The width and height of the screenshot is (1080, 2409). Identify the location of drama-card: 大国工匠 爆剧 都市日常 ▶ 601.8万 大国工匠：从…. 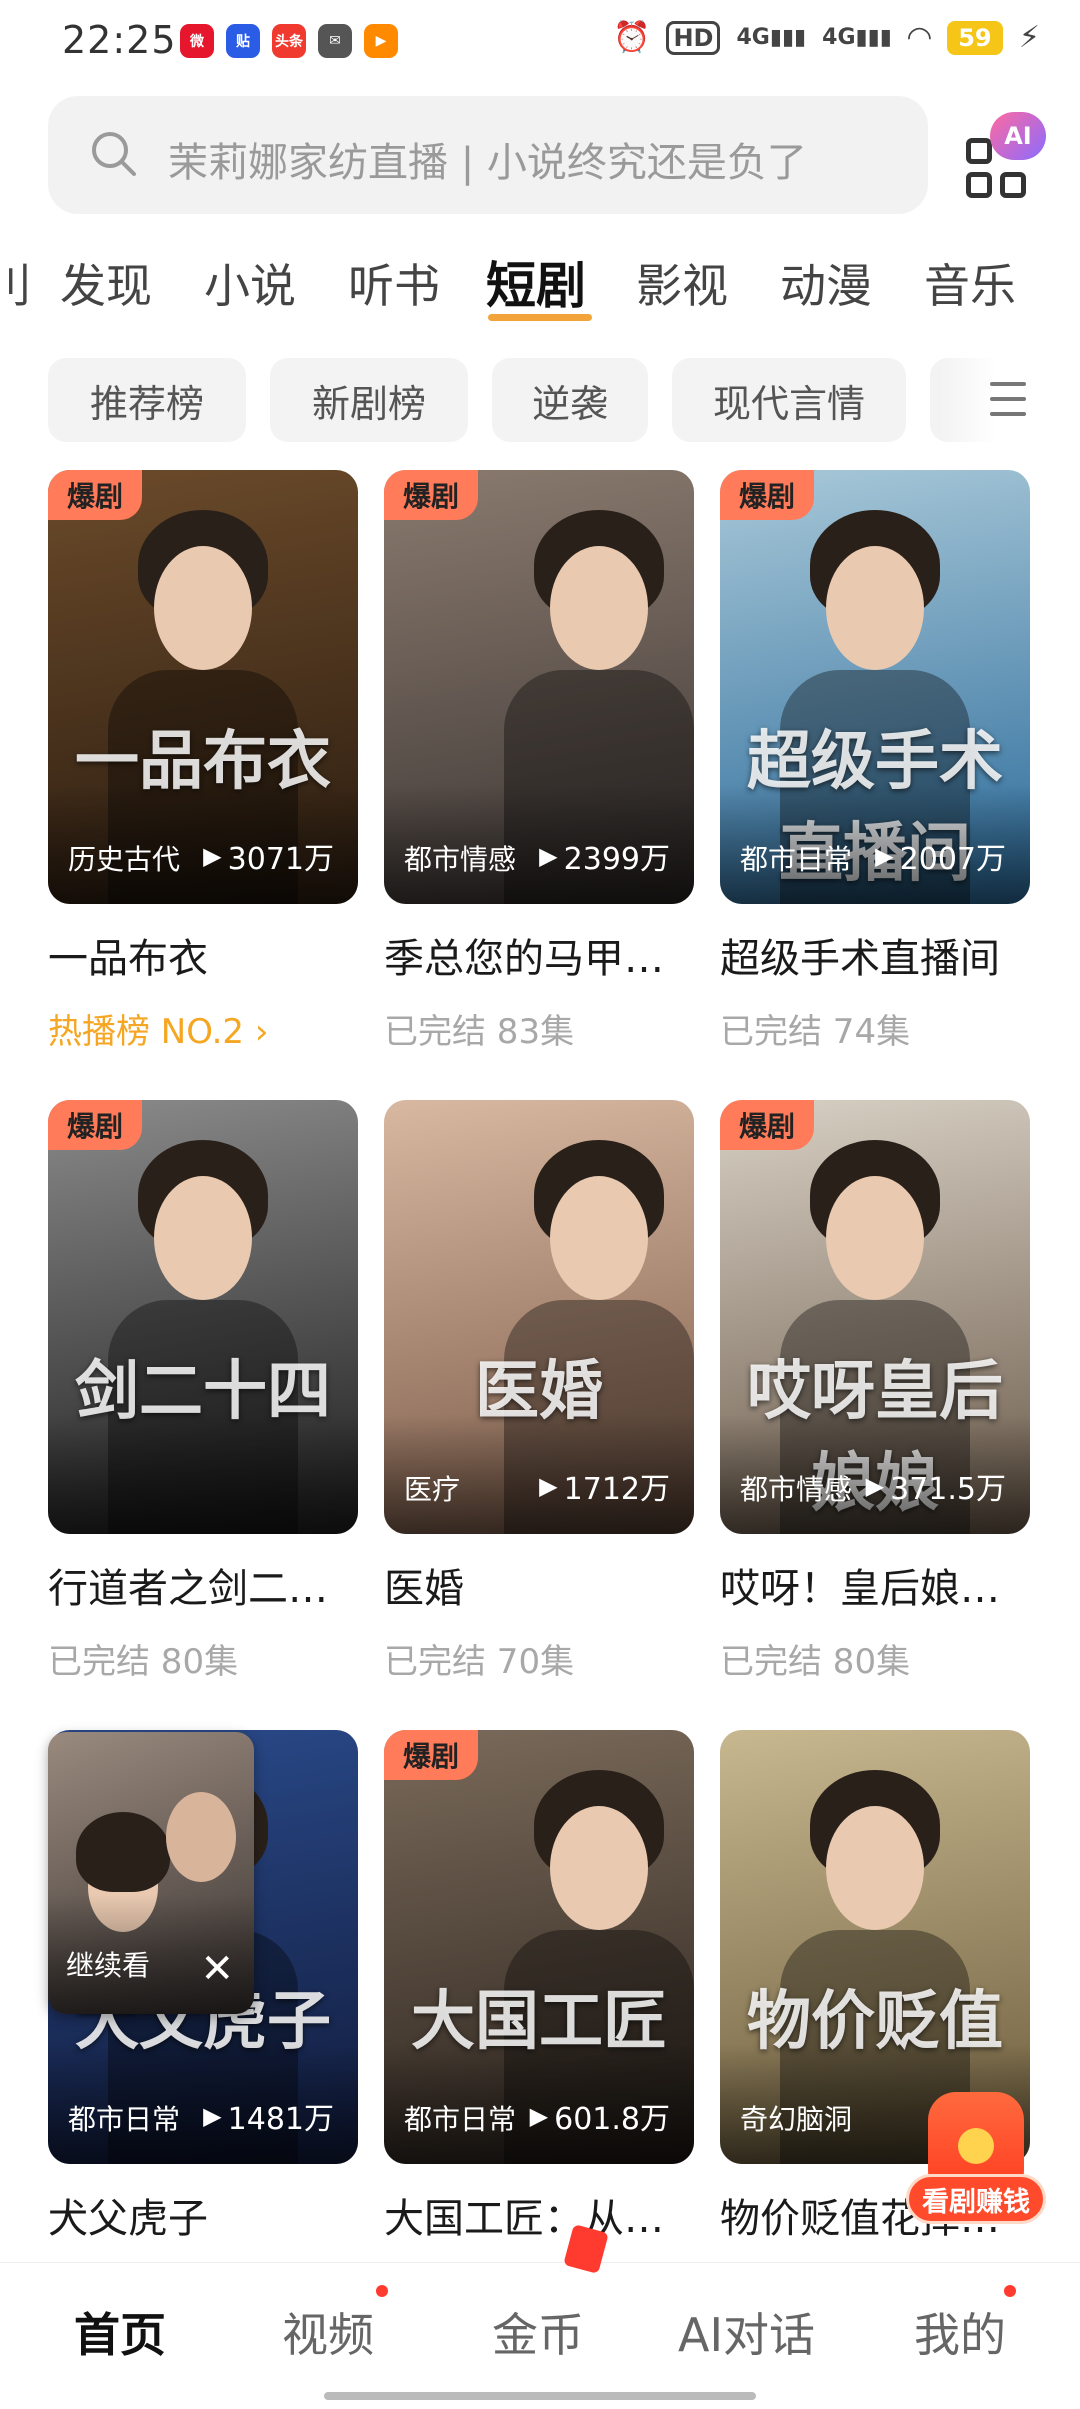
(539, 1987).